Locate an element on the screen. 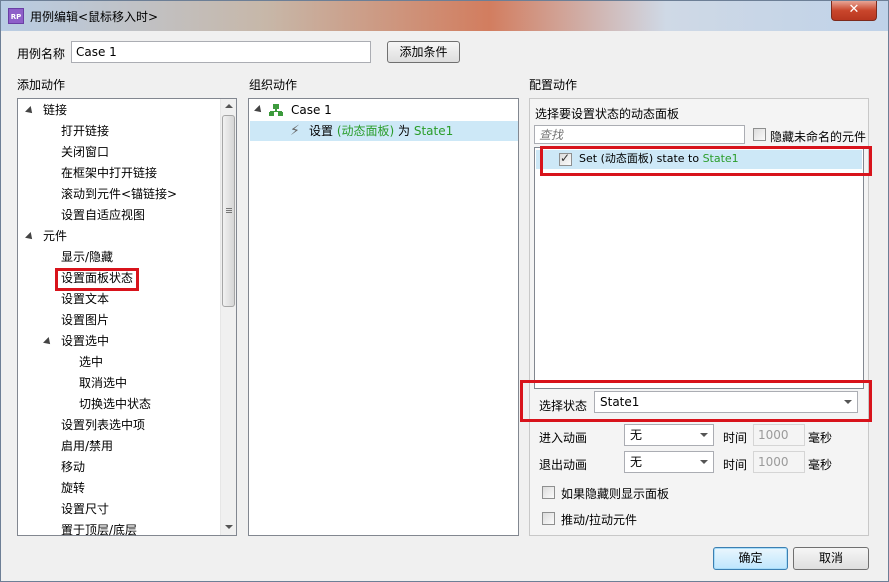  exit-animation-select: 无 is located at coordinates (669, 462).